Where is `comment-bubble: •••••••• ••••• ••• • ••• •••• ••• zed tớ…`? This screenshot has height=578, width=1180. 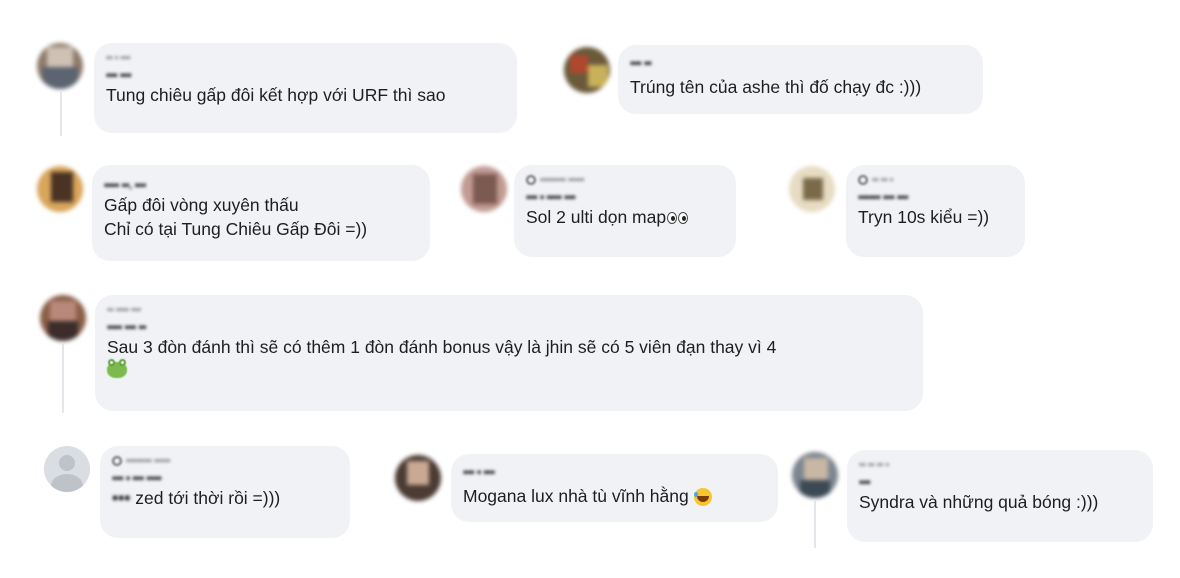
comment-bubble: •••••••• ••••• ••• • ••• •••• ••• zed tớ… is located at coordinates (225, 492).